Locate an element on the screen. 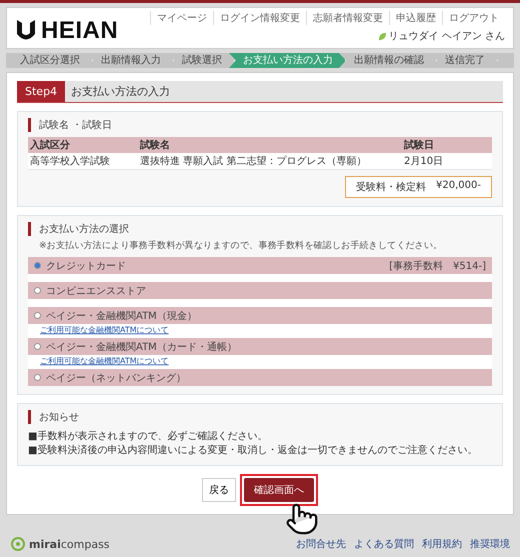 The height and width of the screenshot is (557, 520). user-name: リュウダイ ヘイアン さん is located at coordinates (446, 36).